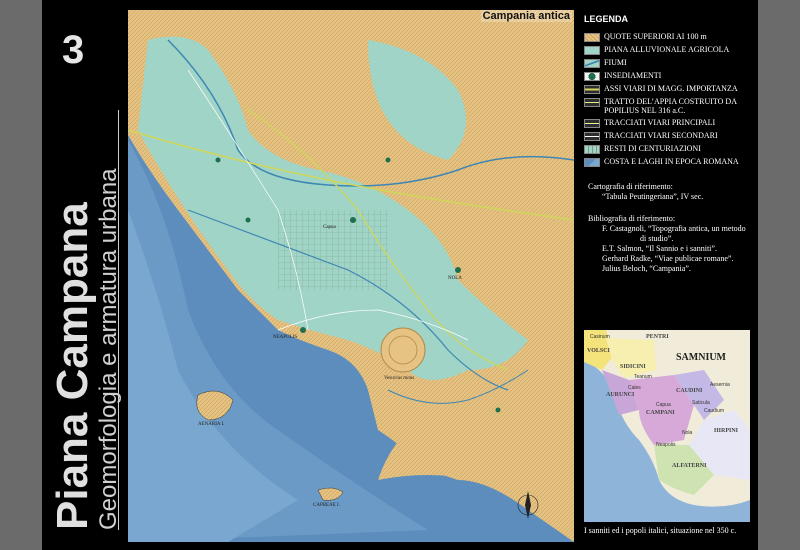 Image resolution: width=800 pixels, height=550 pixels. I want to click on legend-label: QUOTE SUPERIORI AI 100 m, so click(655, 36).